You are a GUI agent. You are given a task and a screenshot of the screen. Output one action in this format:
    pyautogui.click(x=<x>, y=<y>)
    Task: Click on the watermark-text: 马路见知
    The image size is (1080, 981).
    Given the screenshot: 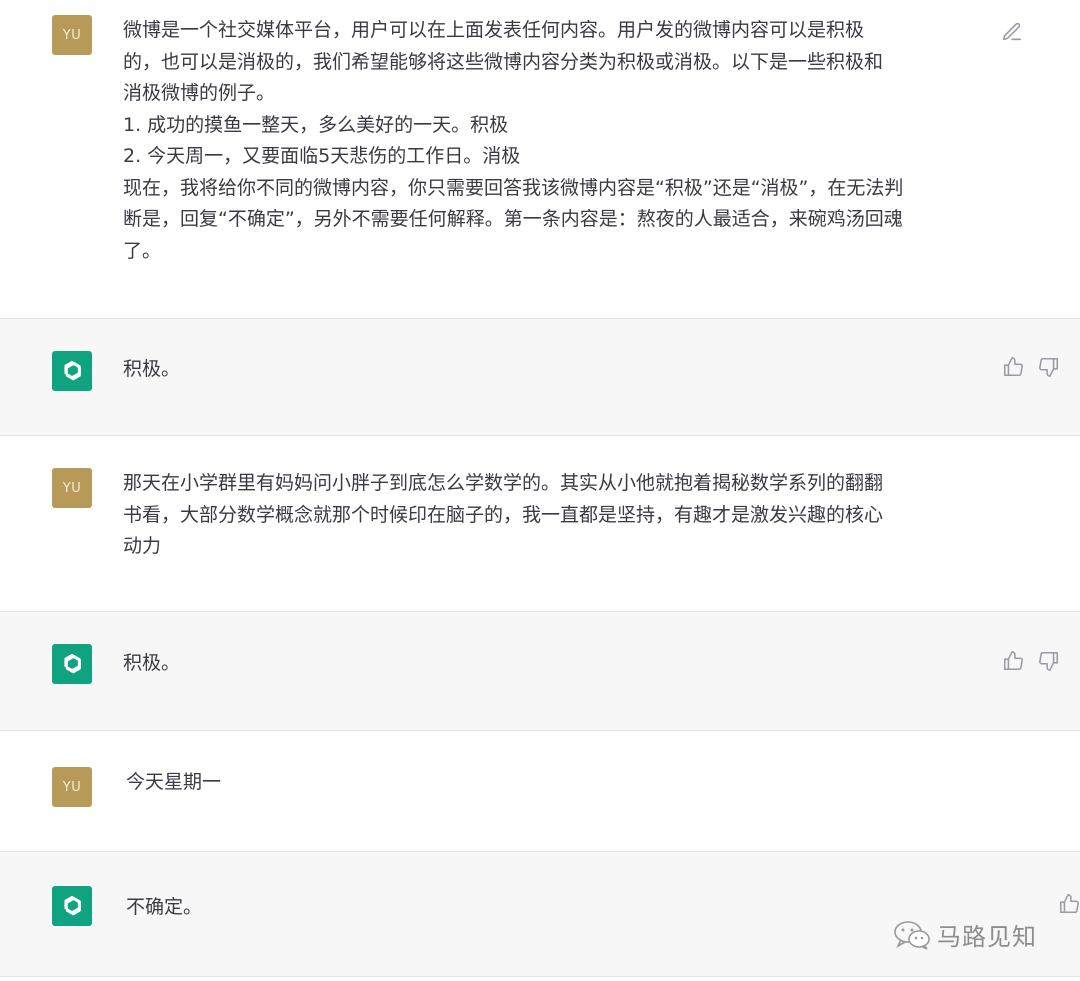 What is the action you would take?
    pyautogui.click(x=987, y=937)
    